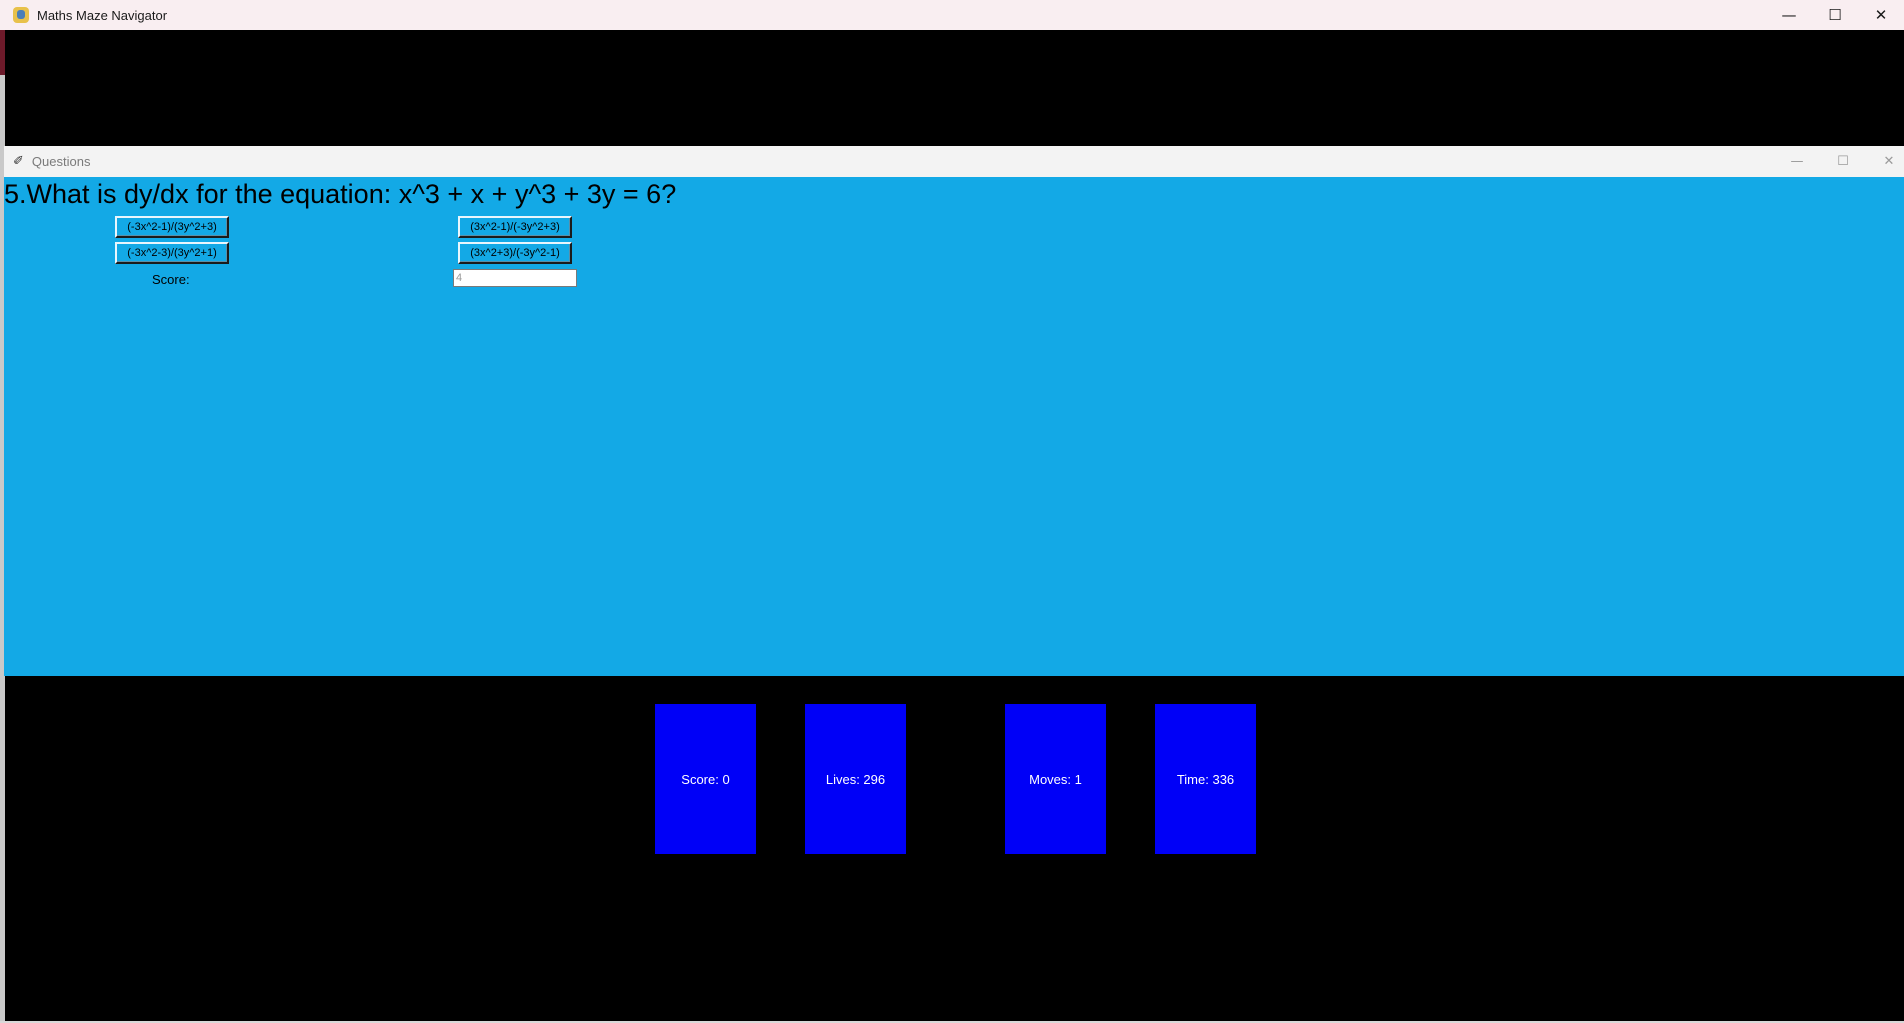 The height and width of the screenshot is (1023, 1904). What do you see at coordinates (1797, 161) in the screenshot?
I see `questions-minimize-button: —` at bounding box center [1797, 161].